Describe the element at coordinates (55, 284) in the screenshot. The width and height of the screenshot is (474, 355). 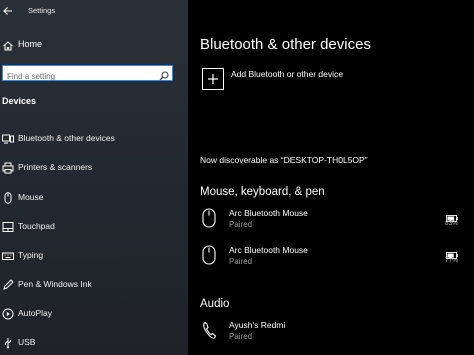
I see `sidebar-item-label: Pen & Windows Ink` at that location.